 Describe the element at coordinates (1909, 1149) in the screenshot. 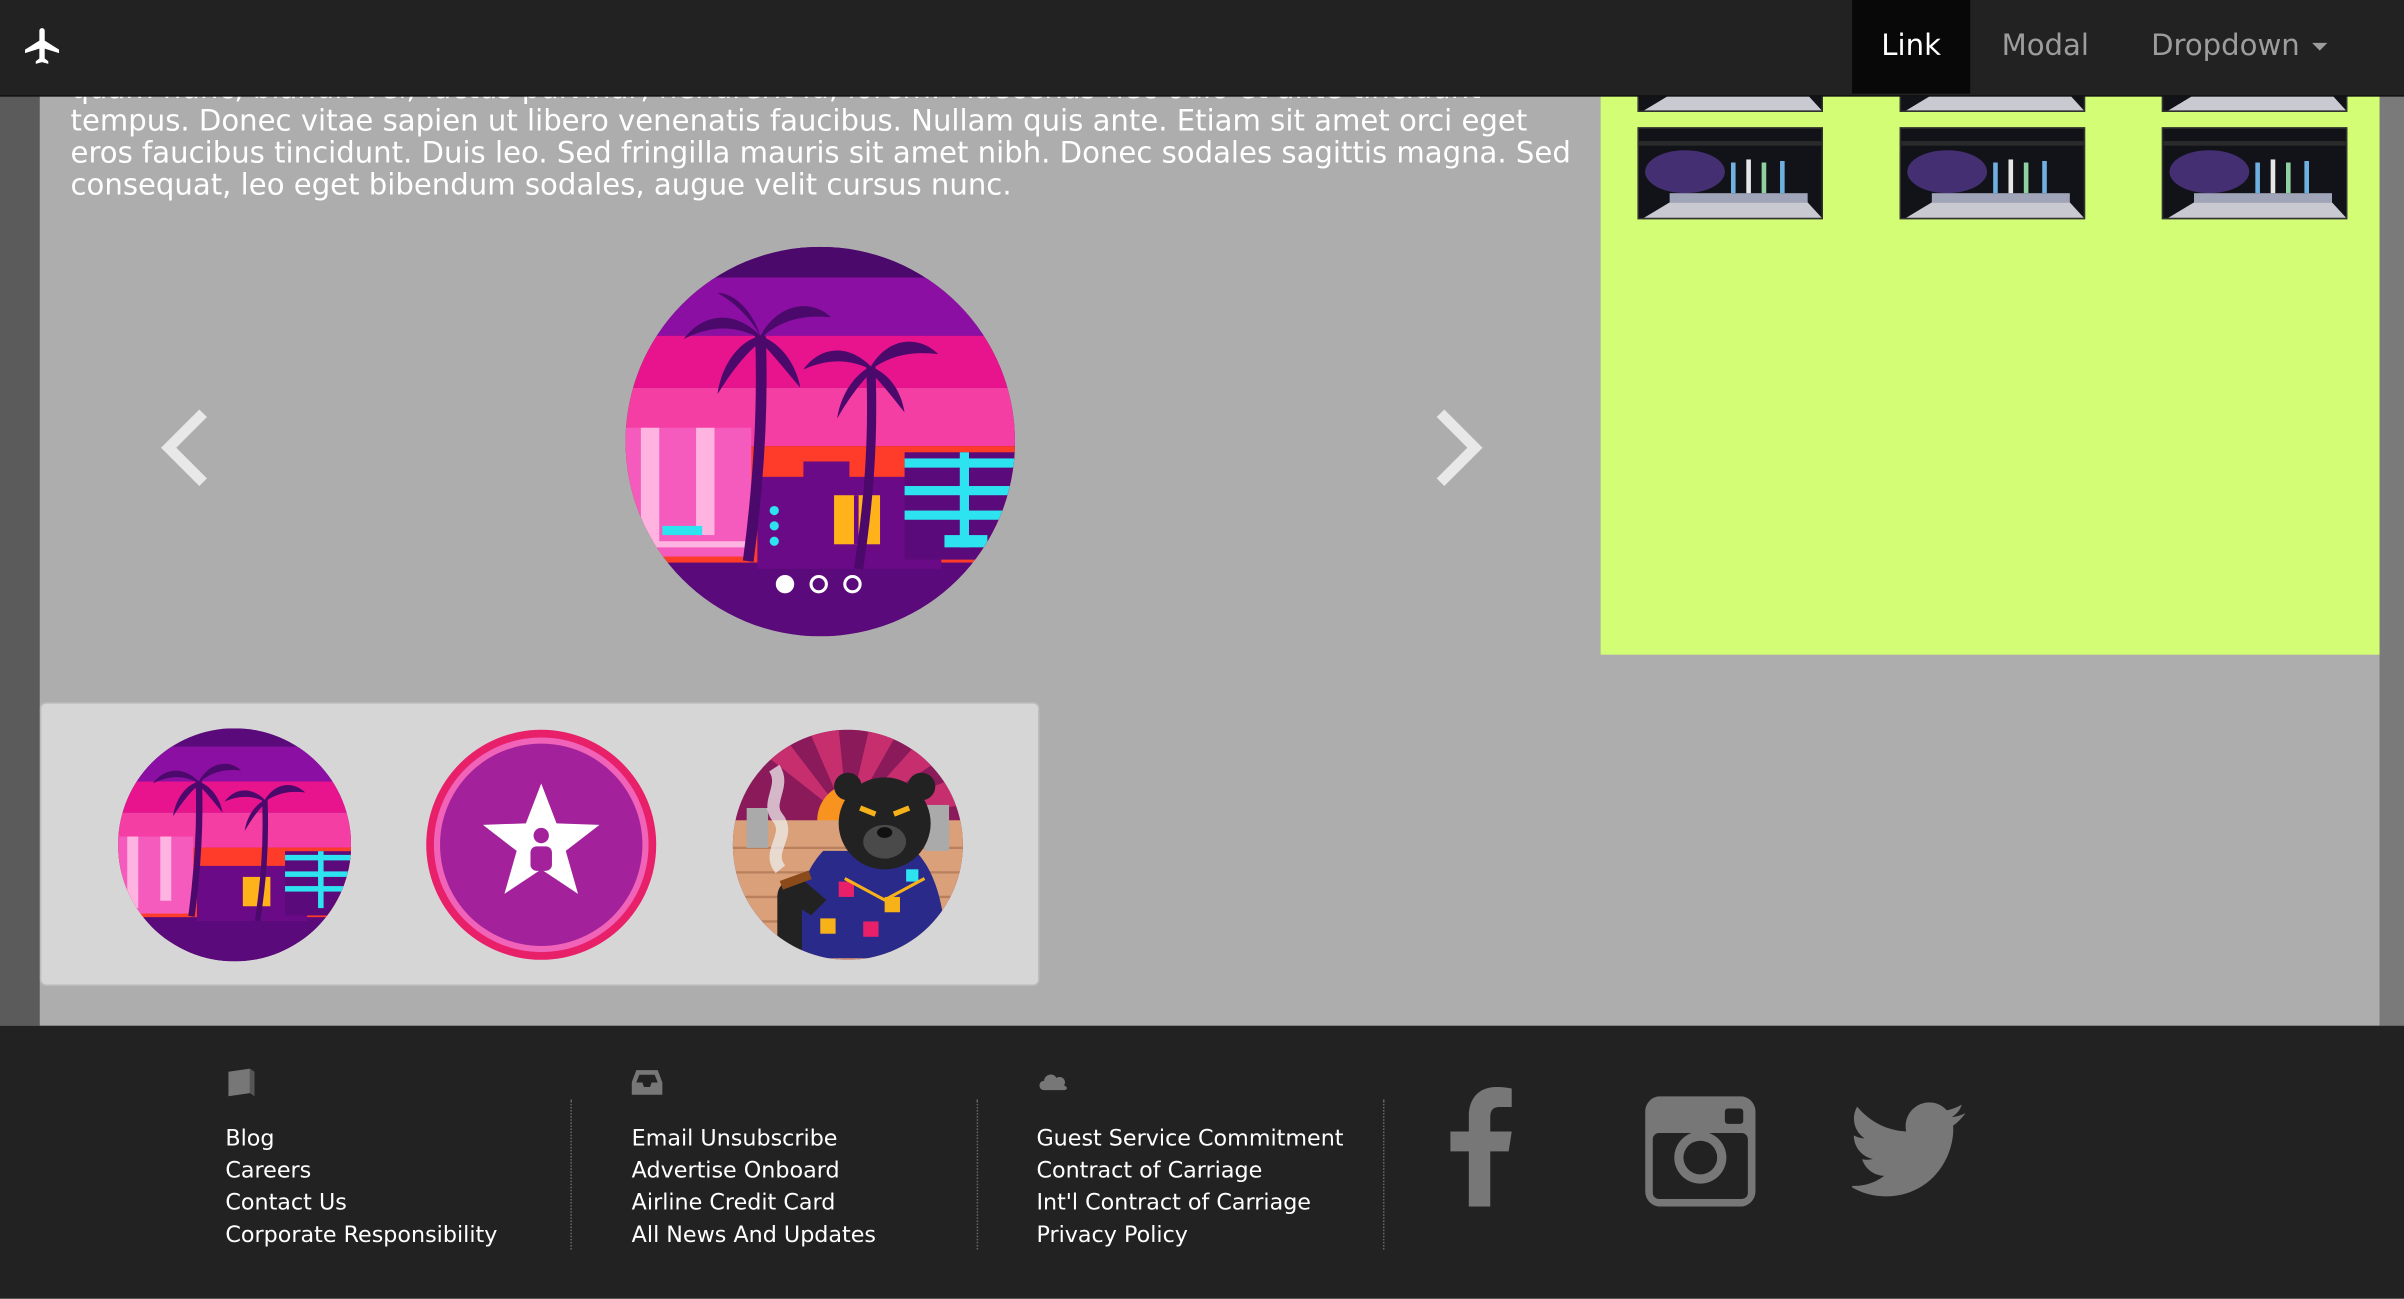

I see `twitter-icon` at that location.